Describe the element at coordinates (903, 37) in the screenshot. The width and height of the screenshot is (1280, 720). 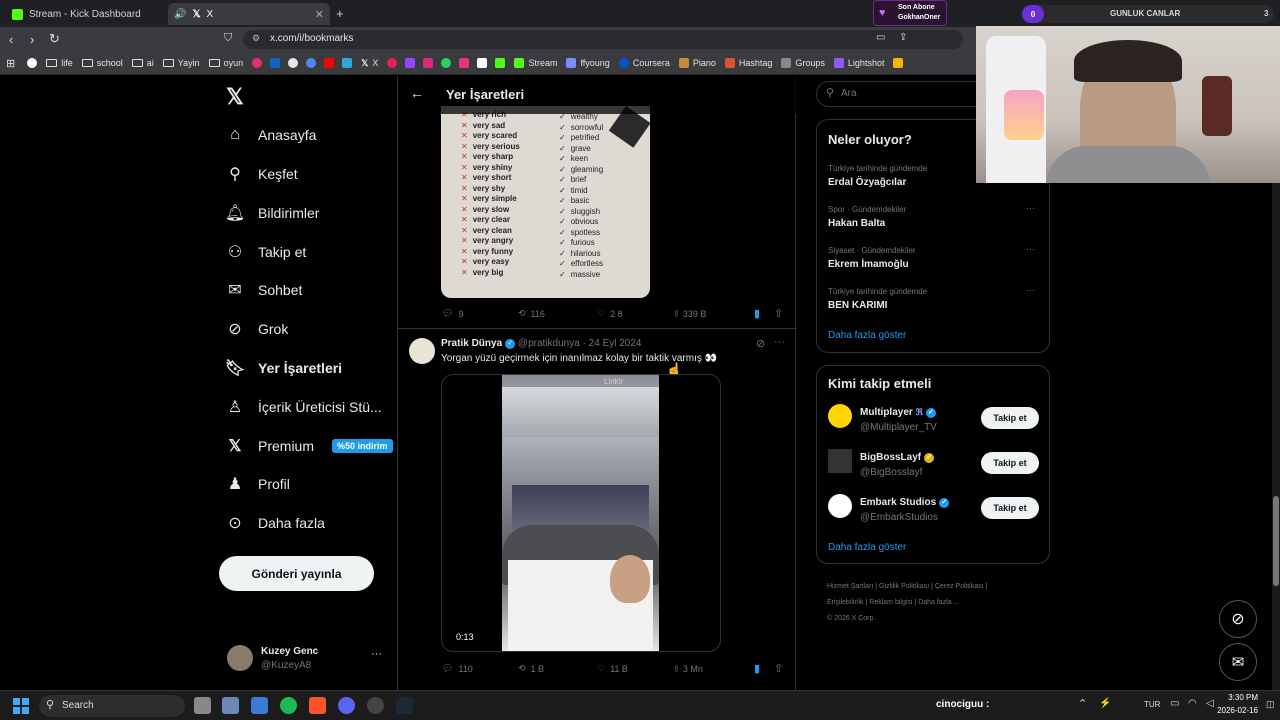
I see `share-icon: ⇪` at that location.